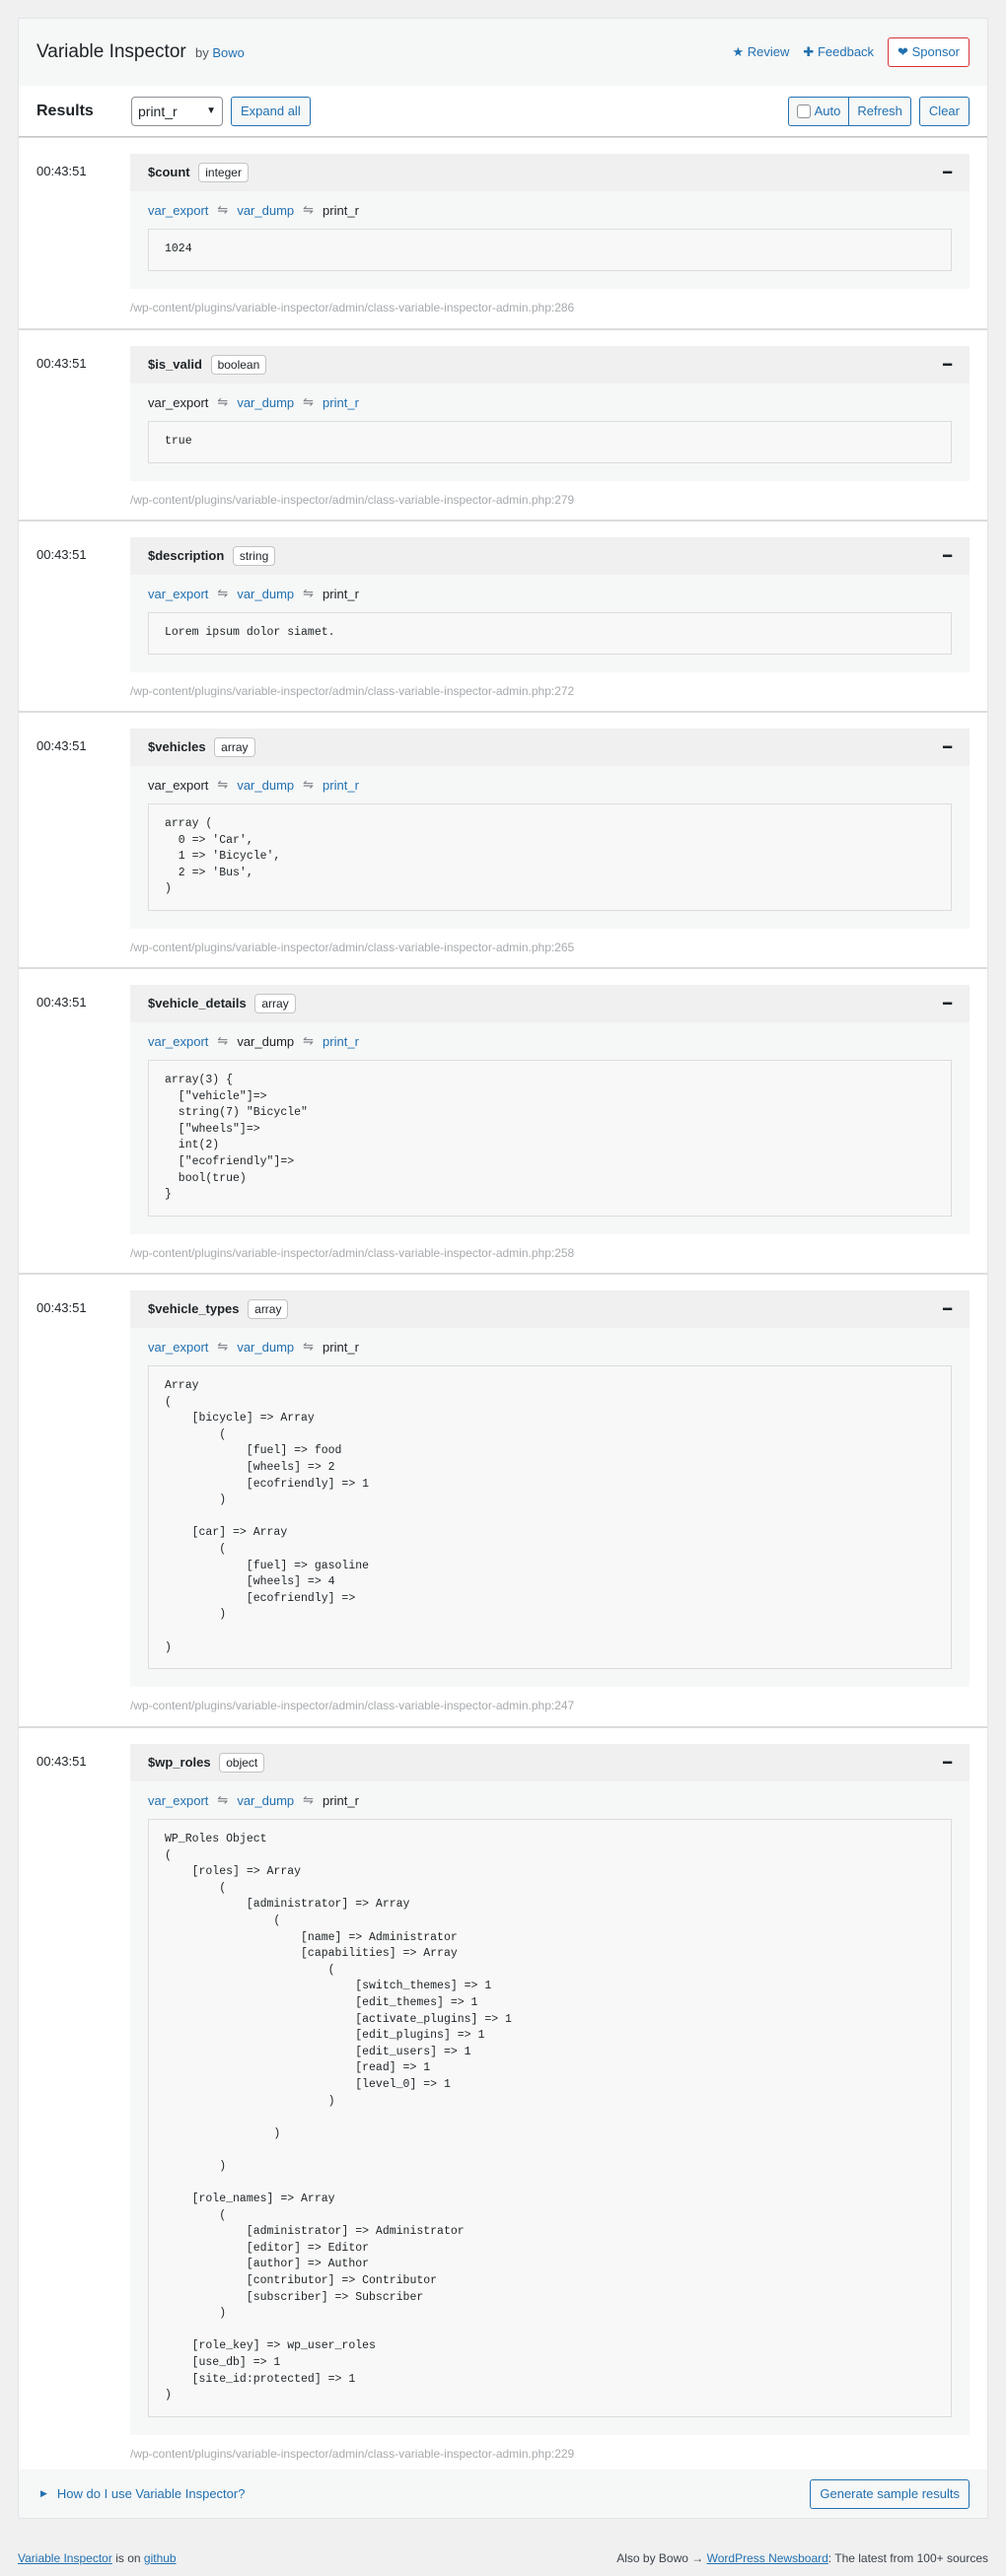  What do you see at coordinates (944, 111) in the screenshot?
I see `clear-button: Clear` at bounding box center [944, 111].